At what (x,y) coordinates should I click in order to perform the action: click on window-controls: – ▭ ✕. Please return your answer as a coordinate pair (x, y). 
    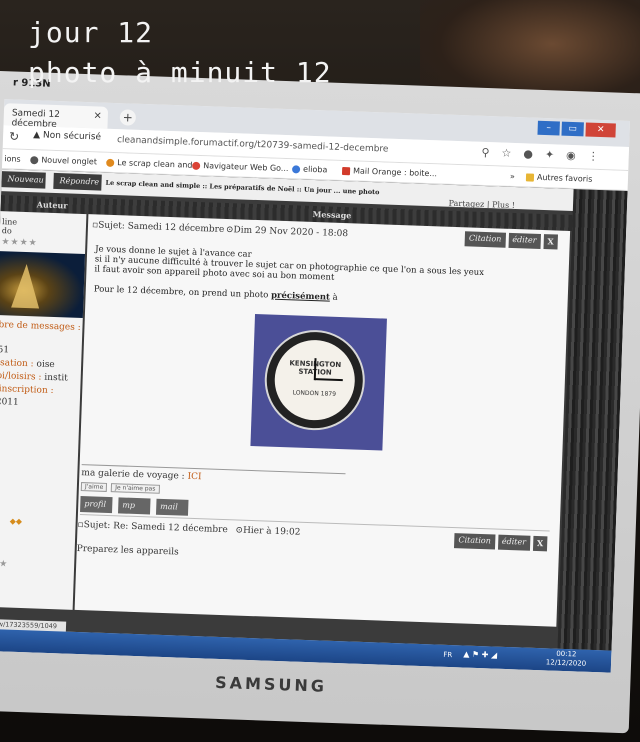
    Looking at the image, I should click on (576, 129).